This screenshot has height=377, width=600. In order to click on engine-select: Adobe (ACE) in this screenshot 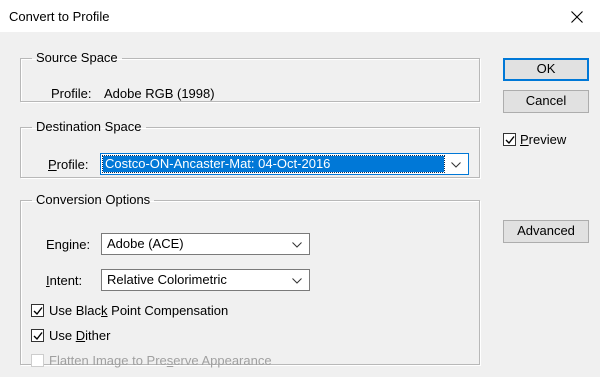, I will do `click(205, 244)`.